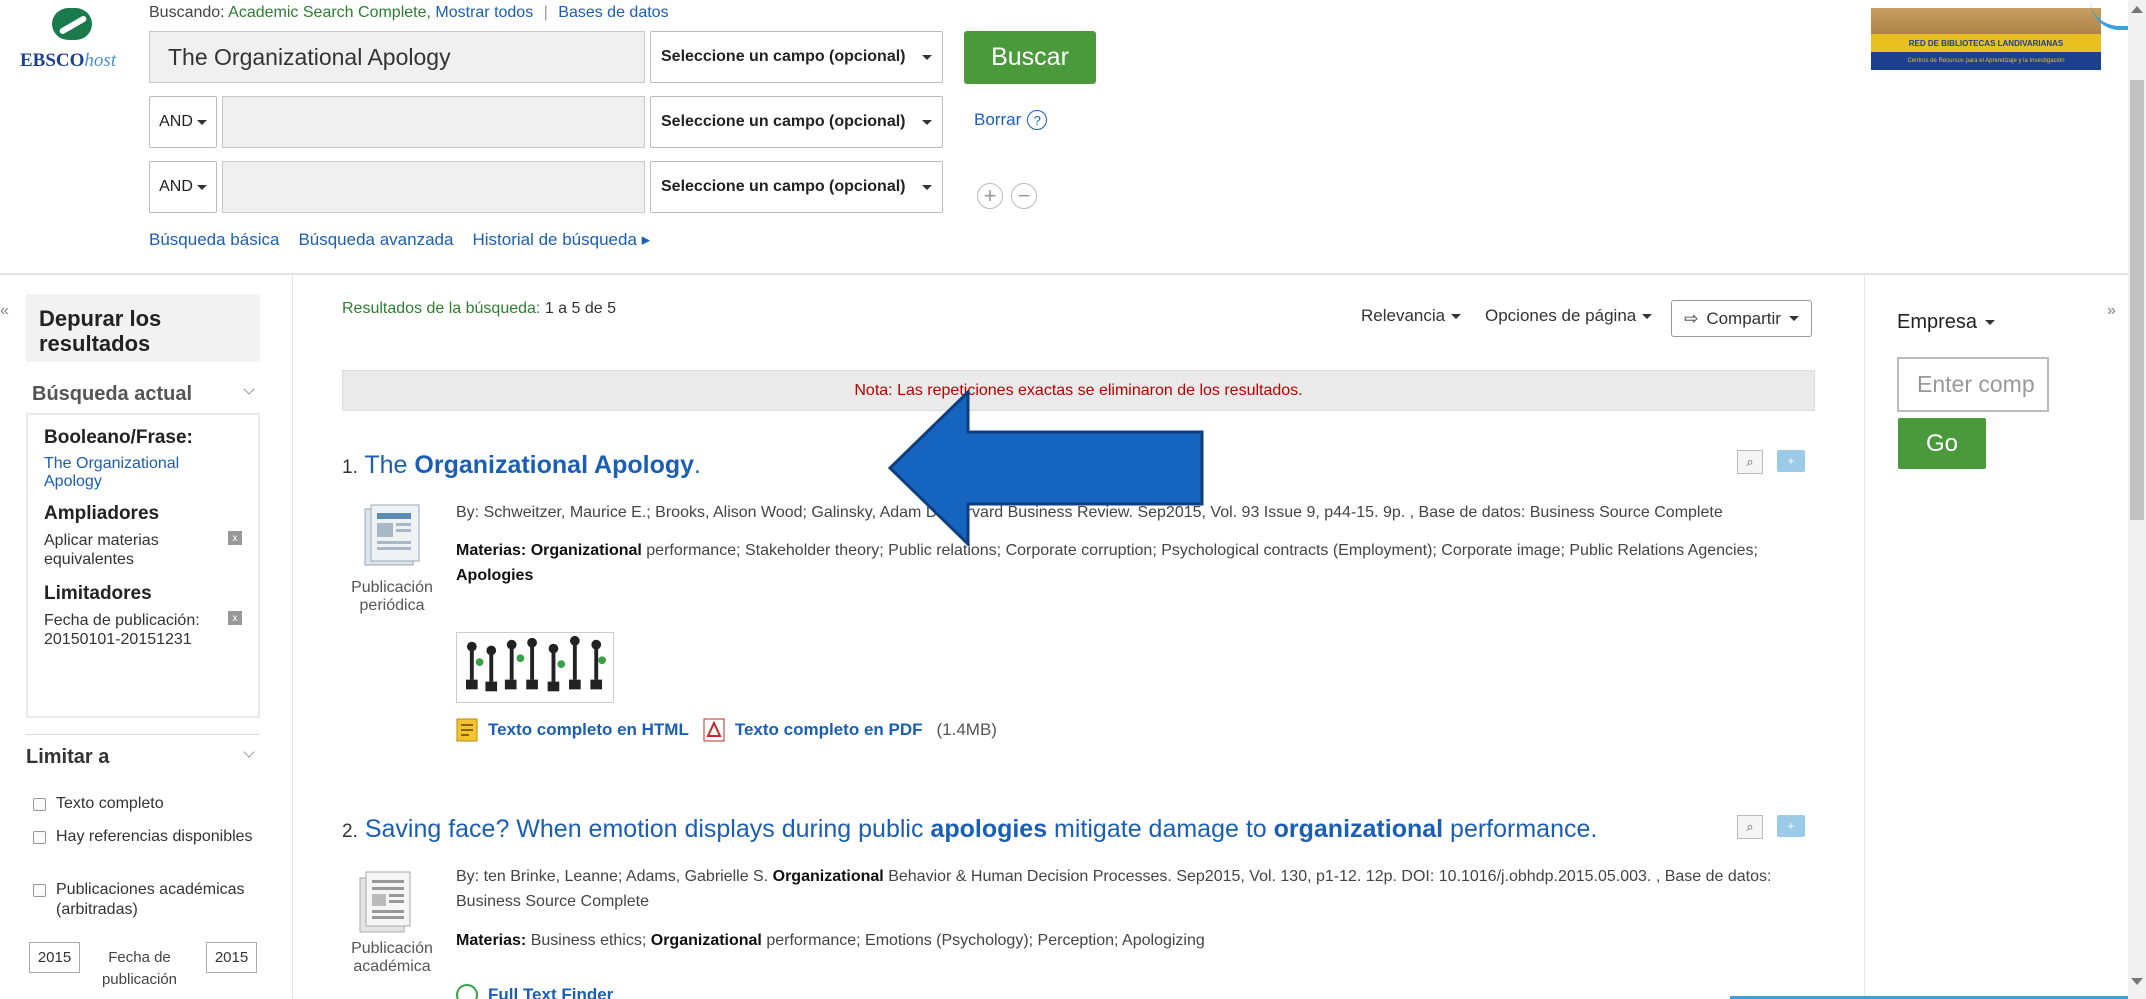  I want to click on current-search-heading: Búsqueda actual, so click(112, 394).